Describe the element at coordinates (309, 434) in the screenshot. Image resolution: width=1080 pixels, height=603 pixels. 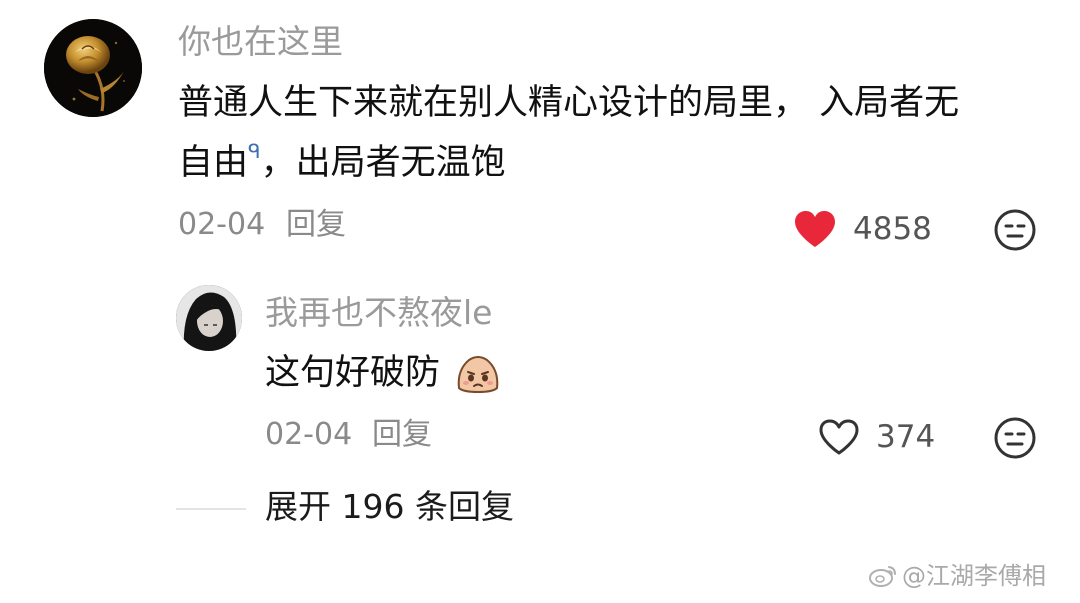
I see `reply-date: 02-04` at that location.